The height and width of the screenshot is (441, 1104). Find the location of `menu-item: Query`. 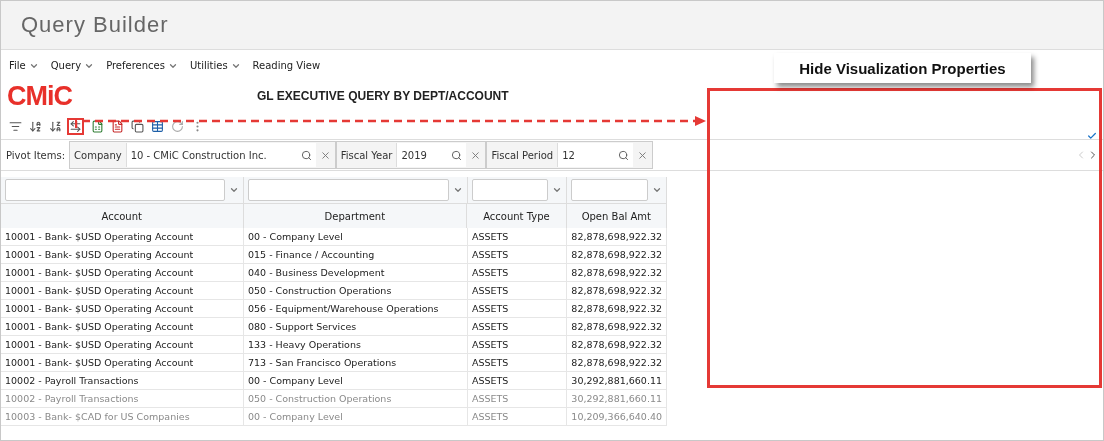

menu-item: Query is located at coordinates (72, 65).